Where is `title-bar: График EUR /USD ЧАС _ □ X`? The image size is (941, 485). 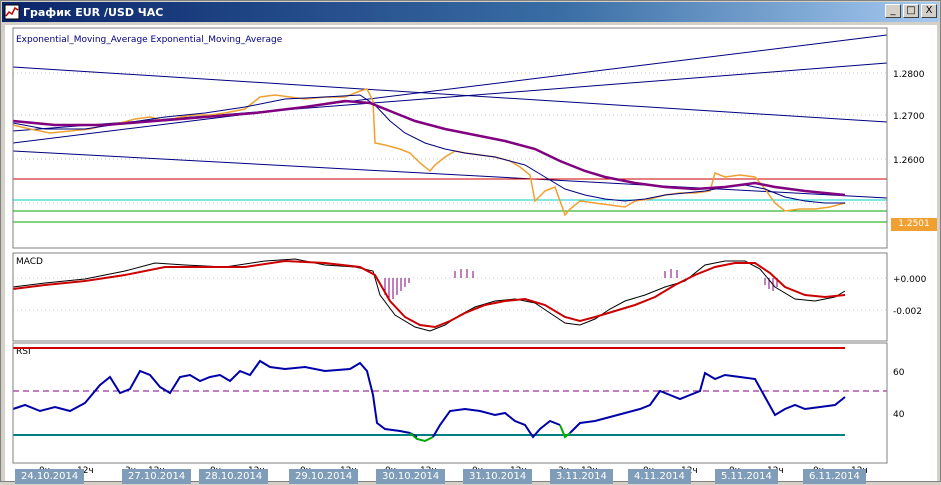 title-bar: График EUR /USD ЧАС _ □ X is located at coordinates (470, 12).